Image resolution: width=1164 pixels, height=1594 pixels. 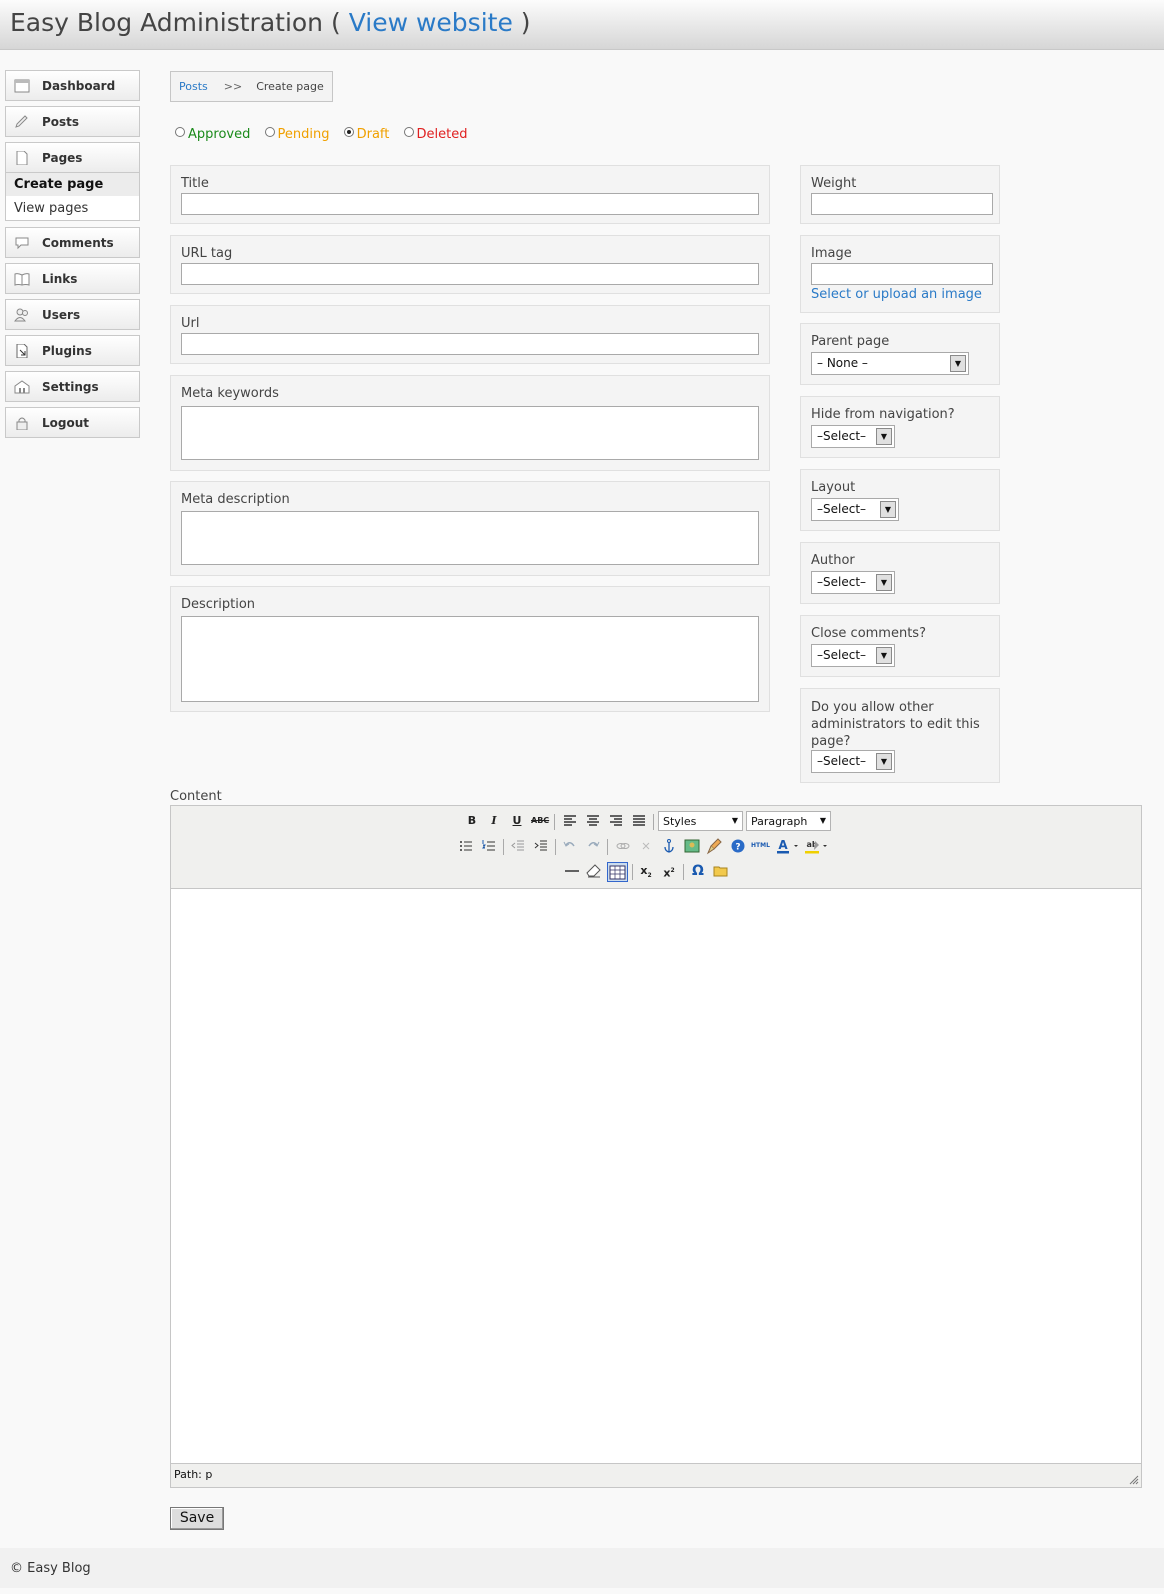 I want to click on radio-draft, so click(x=348, y=132).